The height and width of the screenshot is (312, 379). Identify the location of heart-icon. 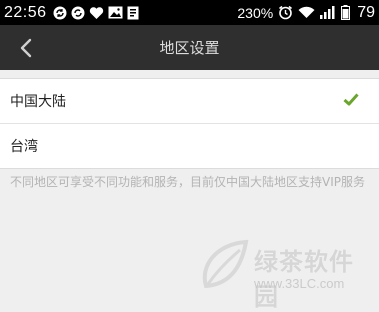
(96, 13).